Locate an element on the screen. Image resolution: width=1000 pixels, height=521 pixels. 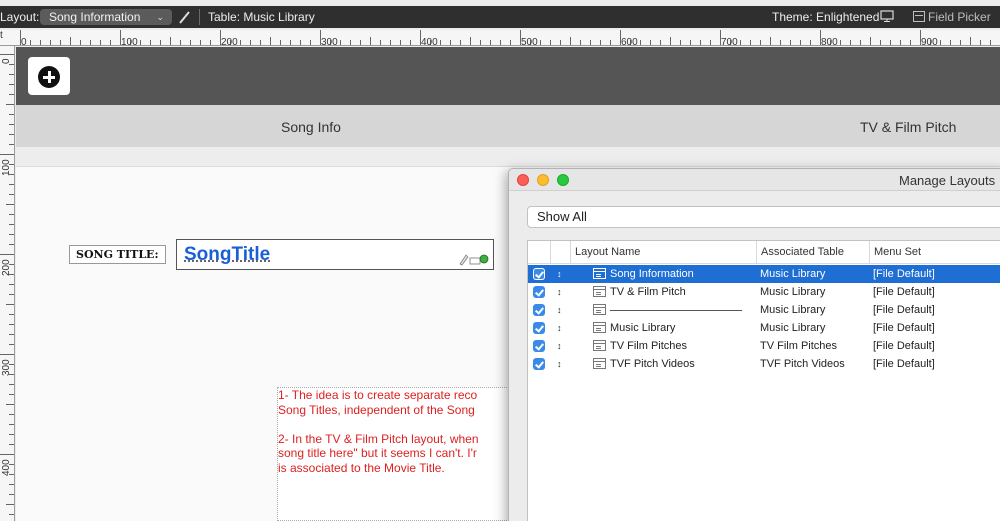
pencil-icon is located at coordinates (184, 17).